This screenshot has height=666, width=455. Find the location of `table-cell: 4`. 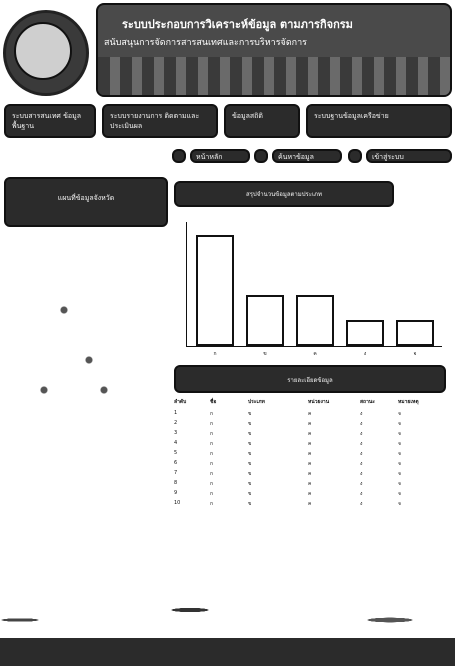

table-cell: 4 is located at coordinates (176, 443).